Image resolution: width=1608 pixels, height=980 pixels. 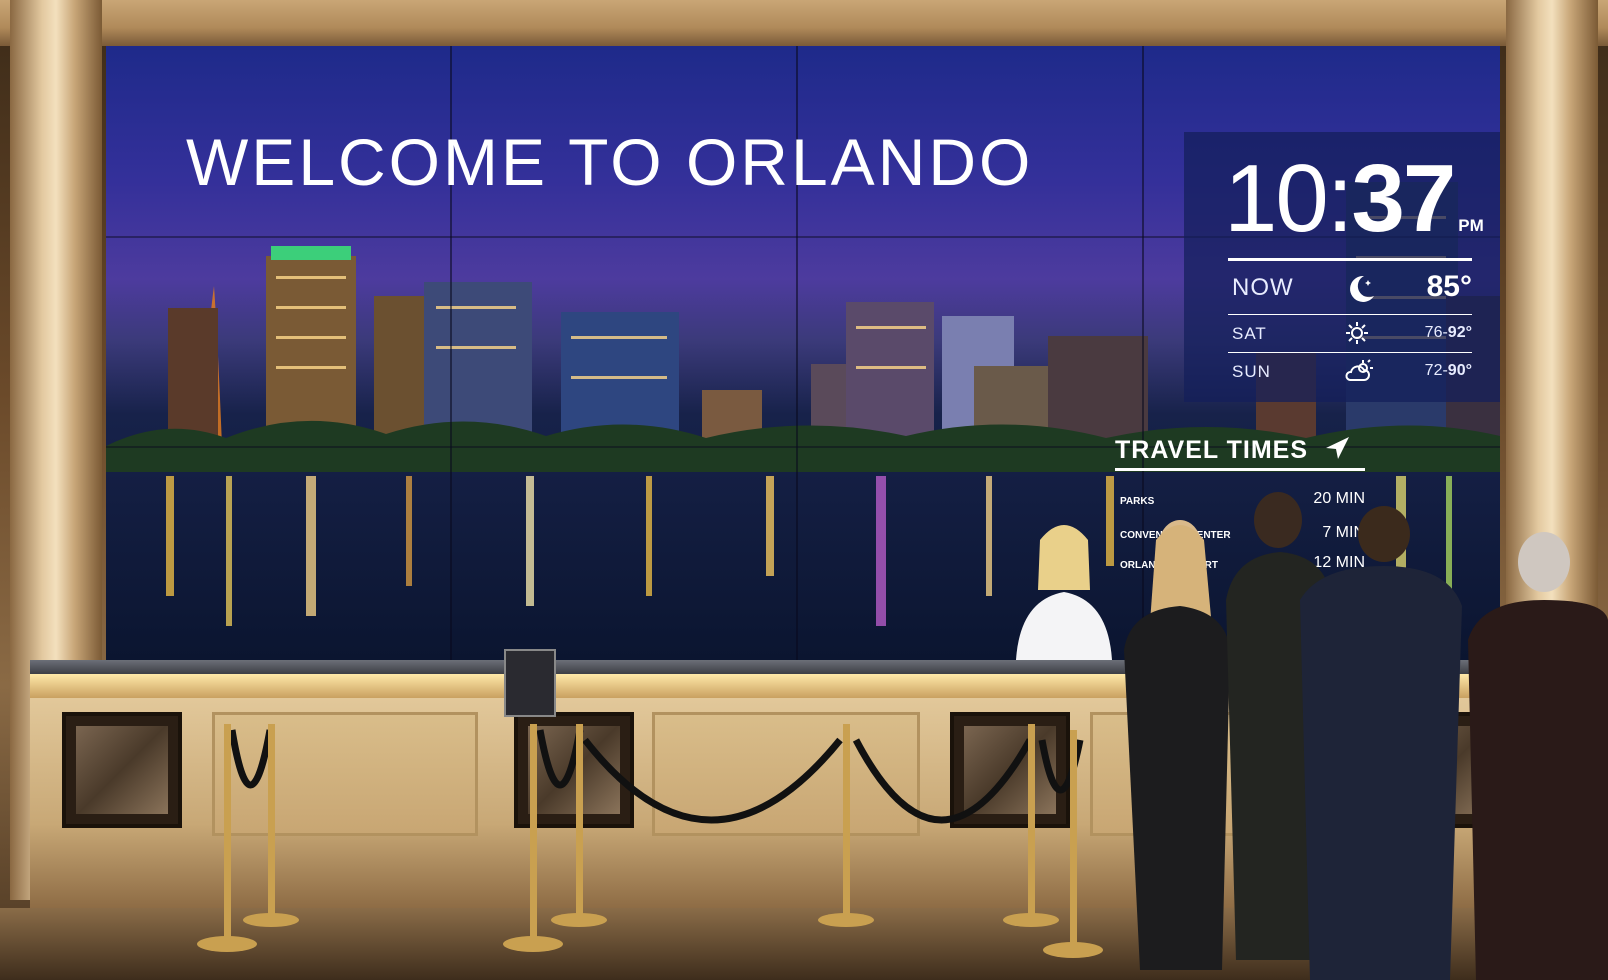 What do you see at coordinates (1064, 592) in the screenshot?
I see `receptionist` at bounding box center [1064, 592].